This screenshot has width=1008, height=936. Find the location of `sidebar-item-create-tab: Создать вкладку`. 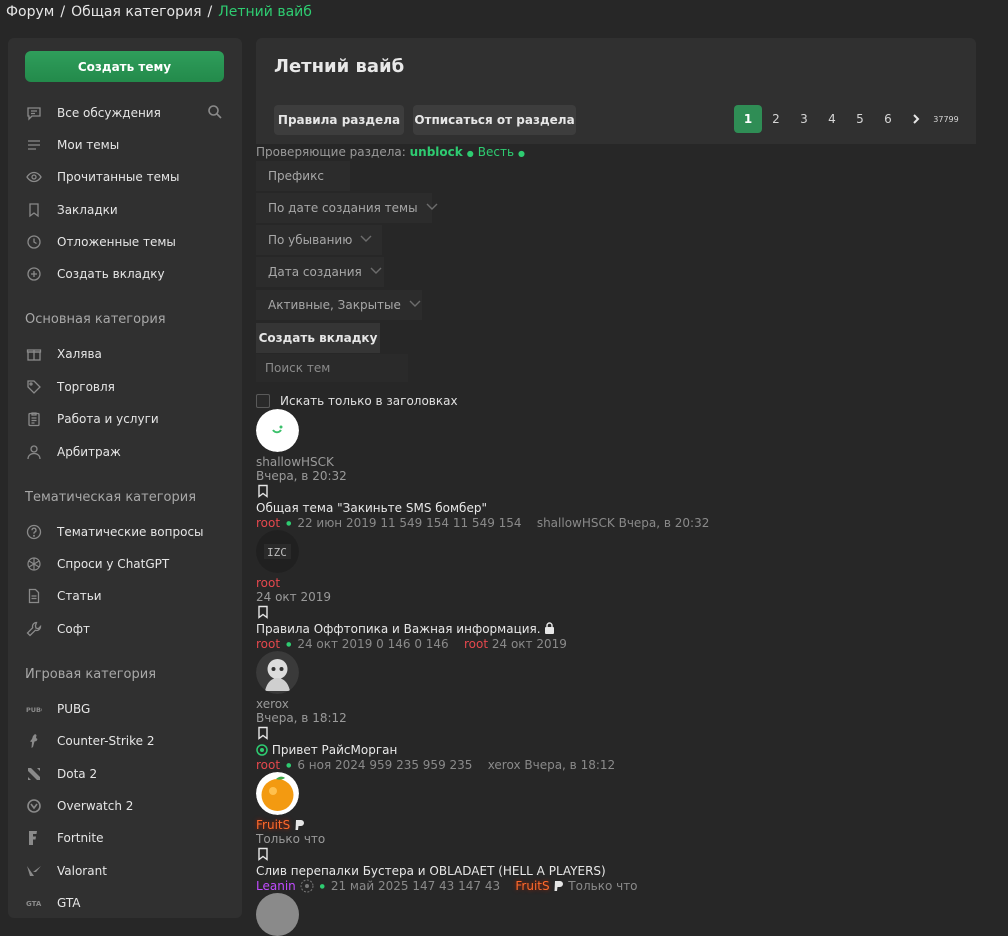

sidebar-item-create-tab: Создать вкладку is located at coordinates (95, 274).